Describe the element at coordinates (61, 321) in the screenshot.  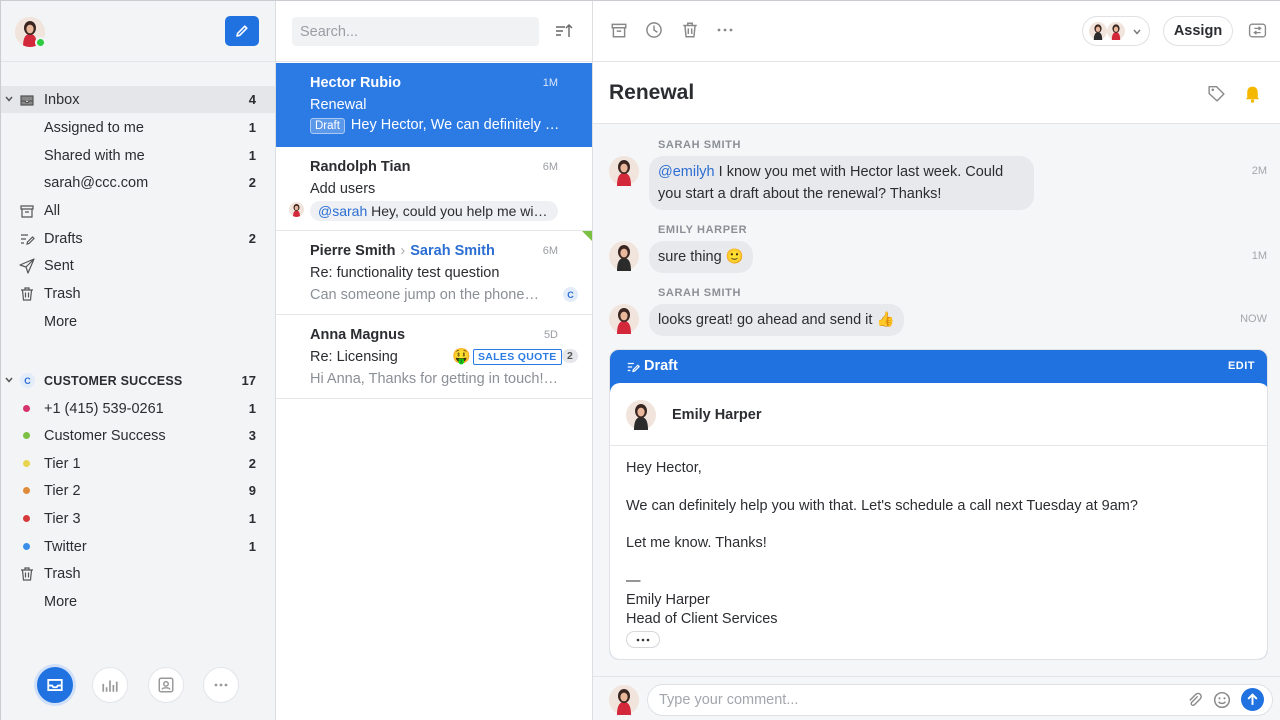
I see `sidebar-item-label: More` at that location.